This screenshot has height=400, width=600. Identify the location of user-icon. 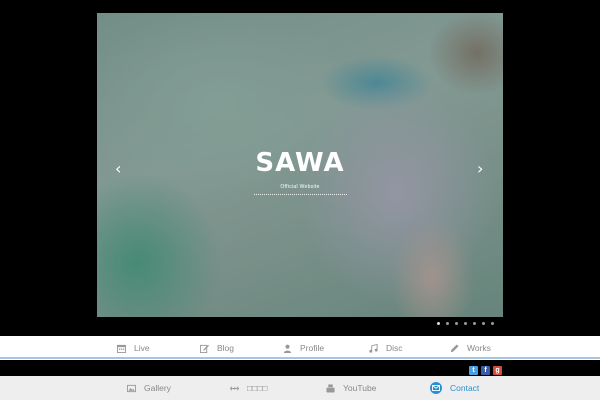
(287, 348).